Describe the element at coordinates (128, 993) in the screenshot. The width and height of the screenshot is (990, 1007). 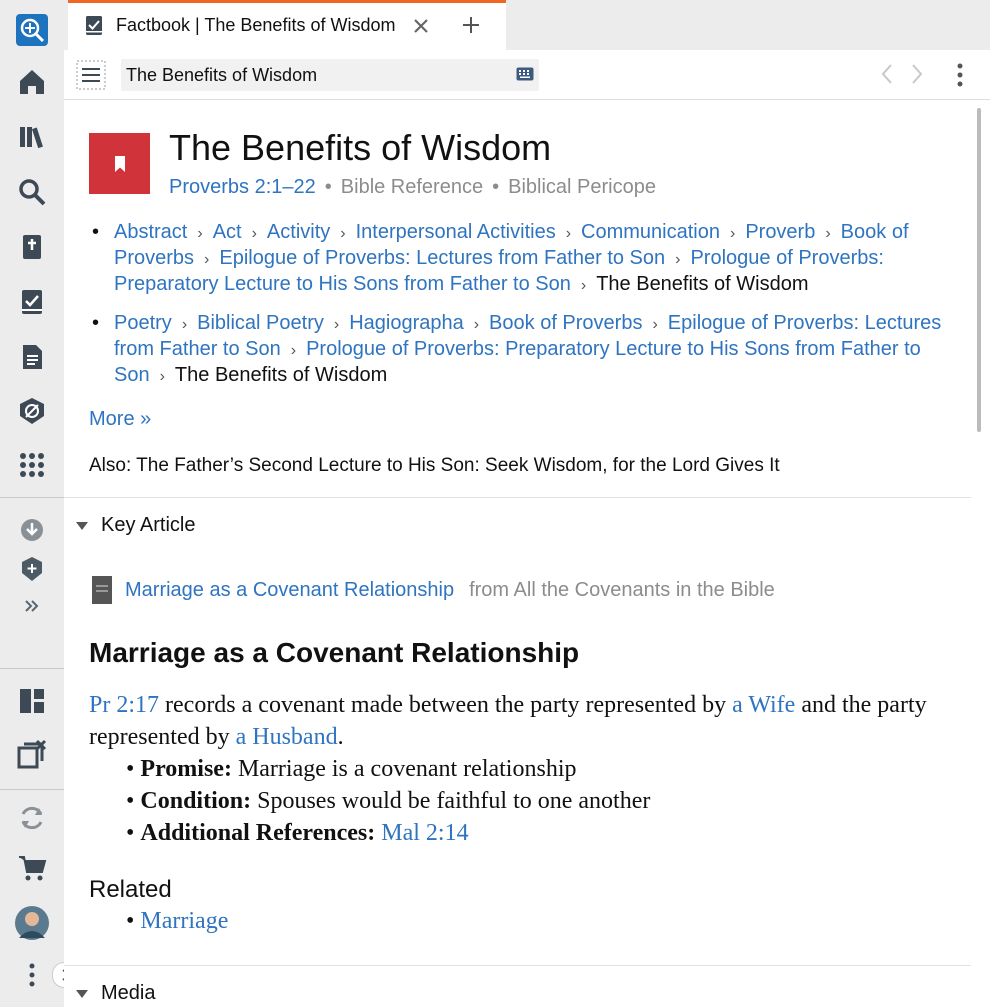
I see `media-label: Media` at that location.